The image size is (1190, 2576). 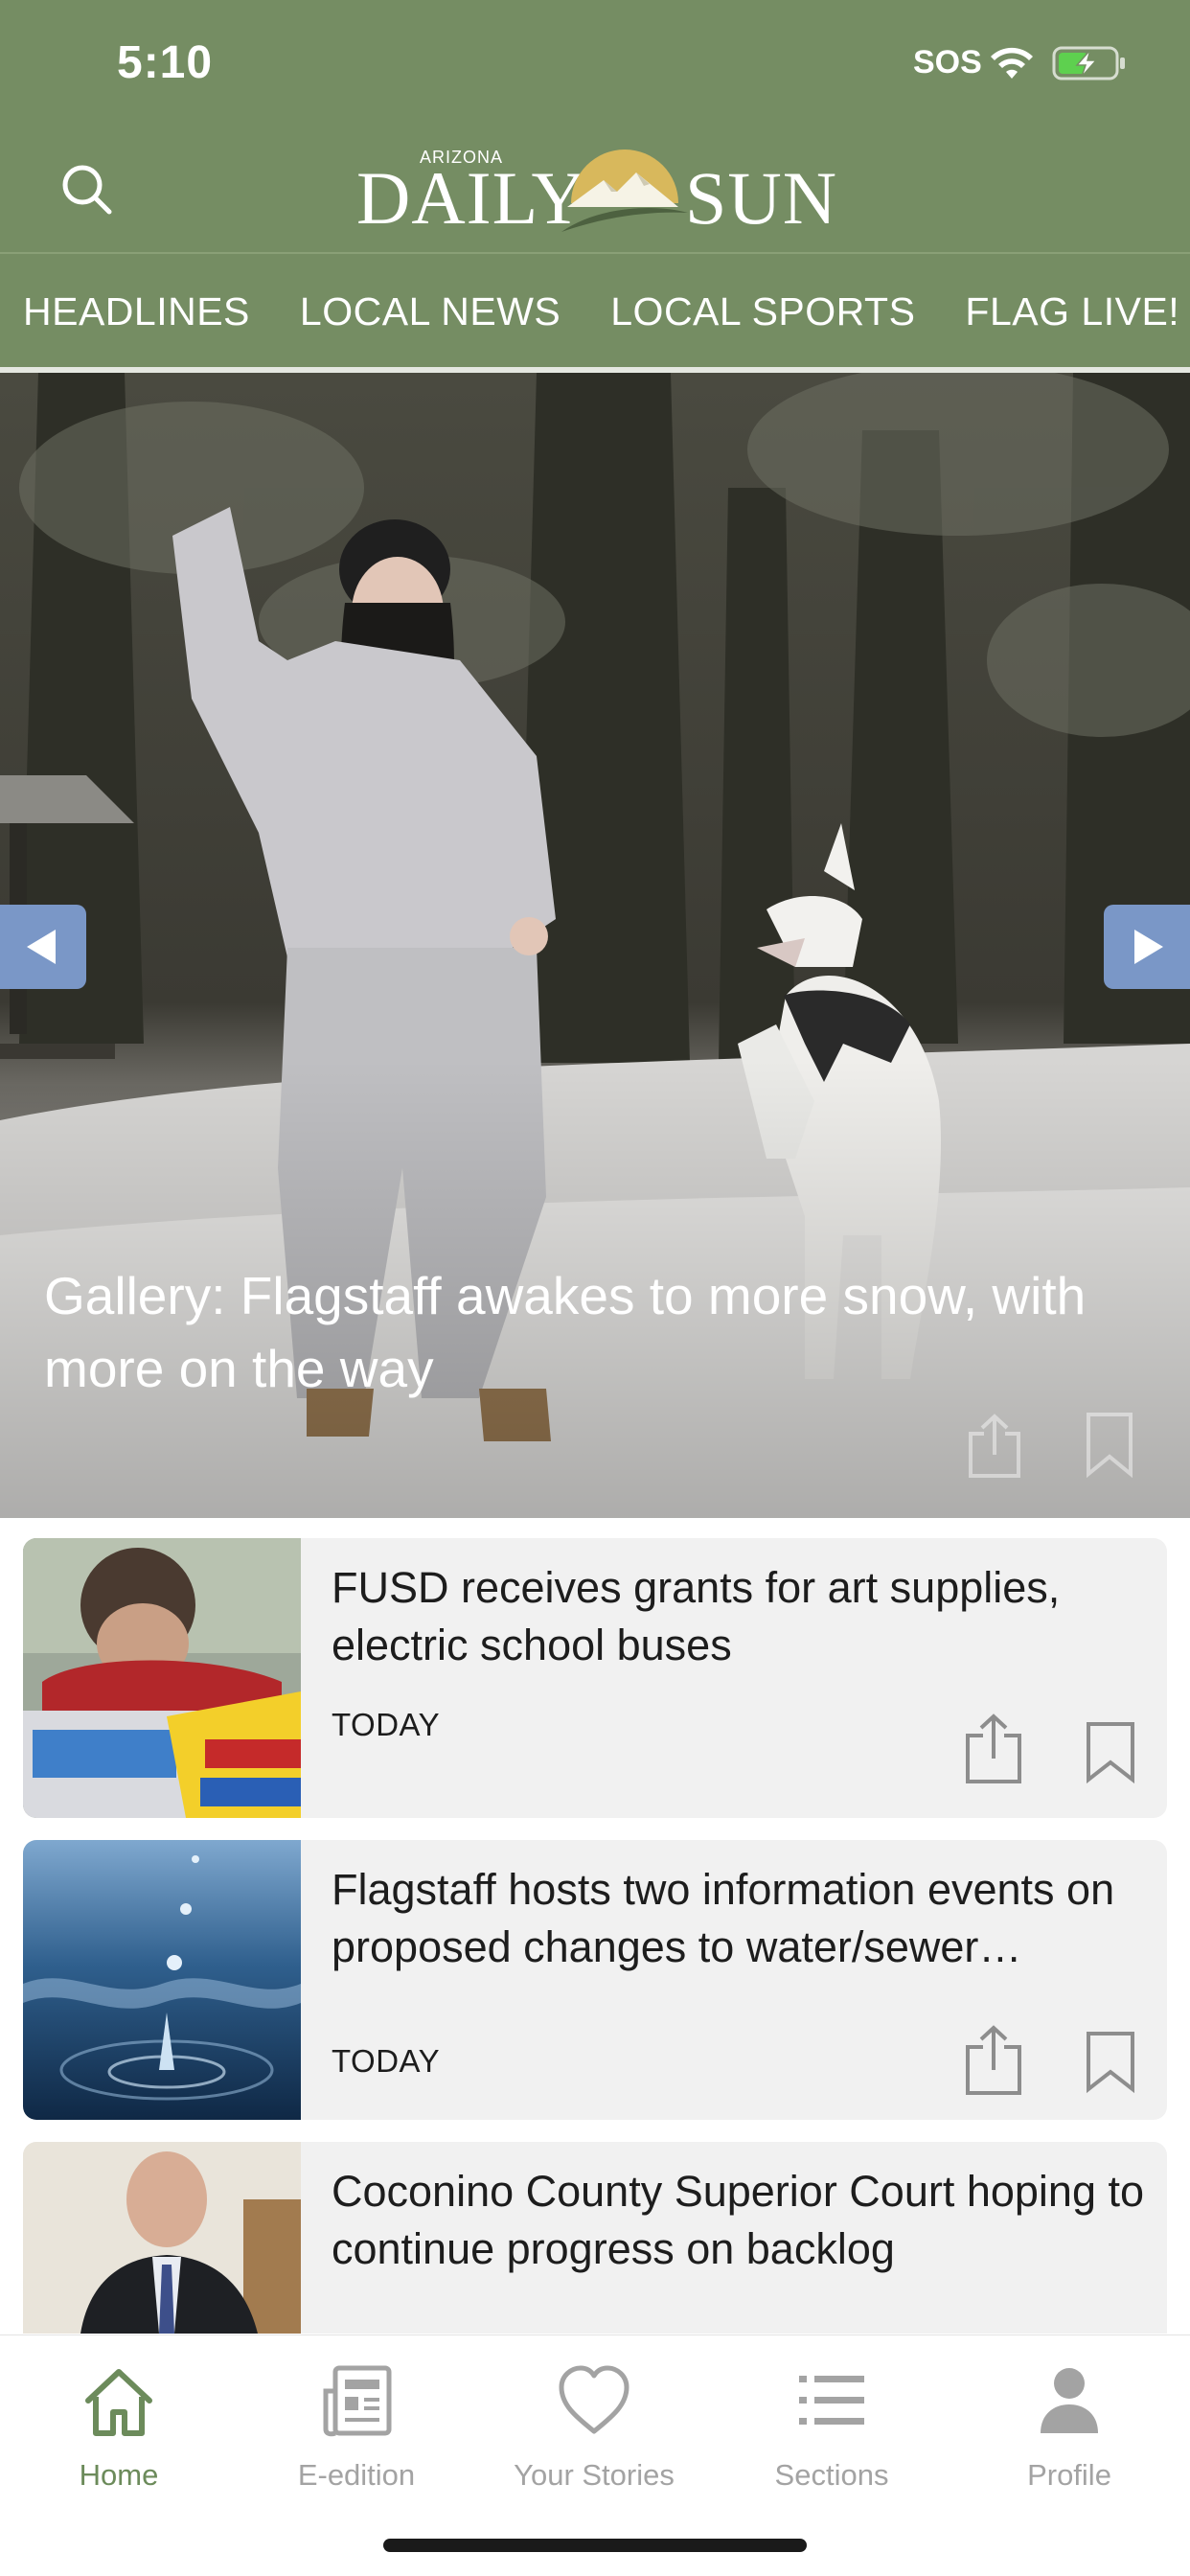 What do you see at coordinates (162, 1678) in the screenshot?
I see `child-with-crayons-photo` at bounding box center [162, 1678].